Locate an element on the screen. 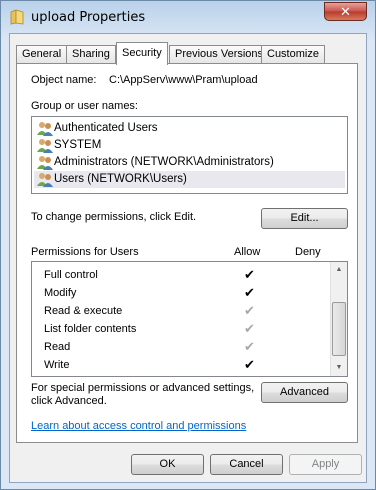 The image size is (376, 490). advanced-hint-line2: click Advanced. is located at coordinates (69, 401).